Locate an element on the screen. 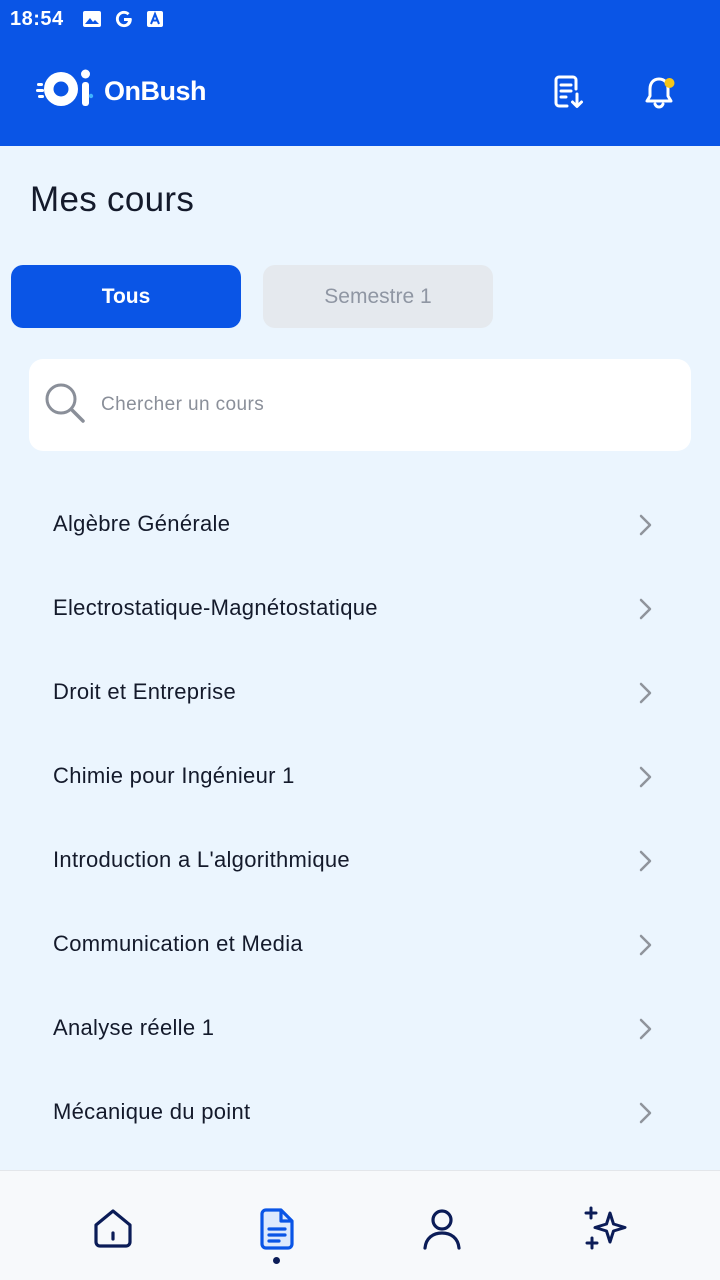 The image size is (720, 1280). tab-semestre-1: Semestre 1 is located at coordinates (378, 296).